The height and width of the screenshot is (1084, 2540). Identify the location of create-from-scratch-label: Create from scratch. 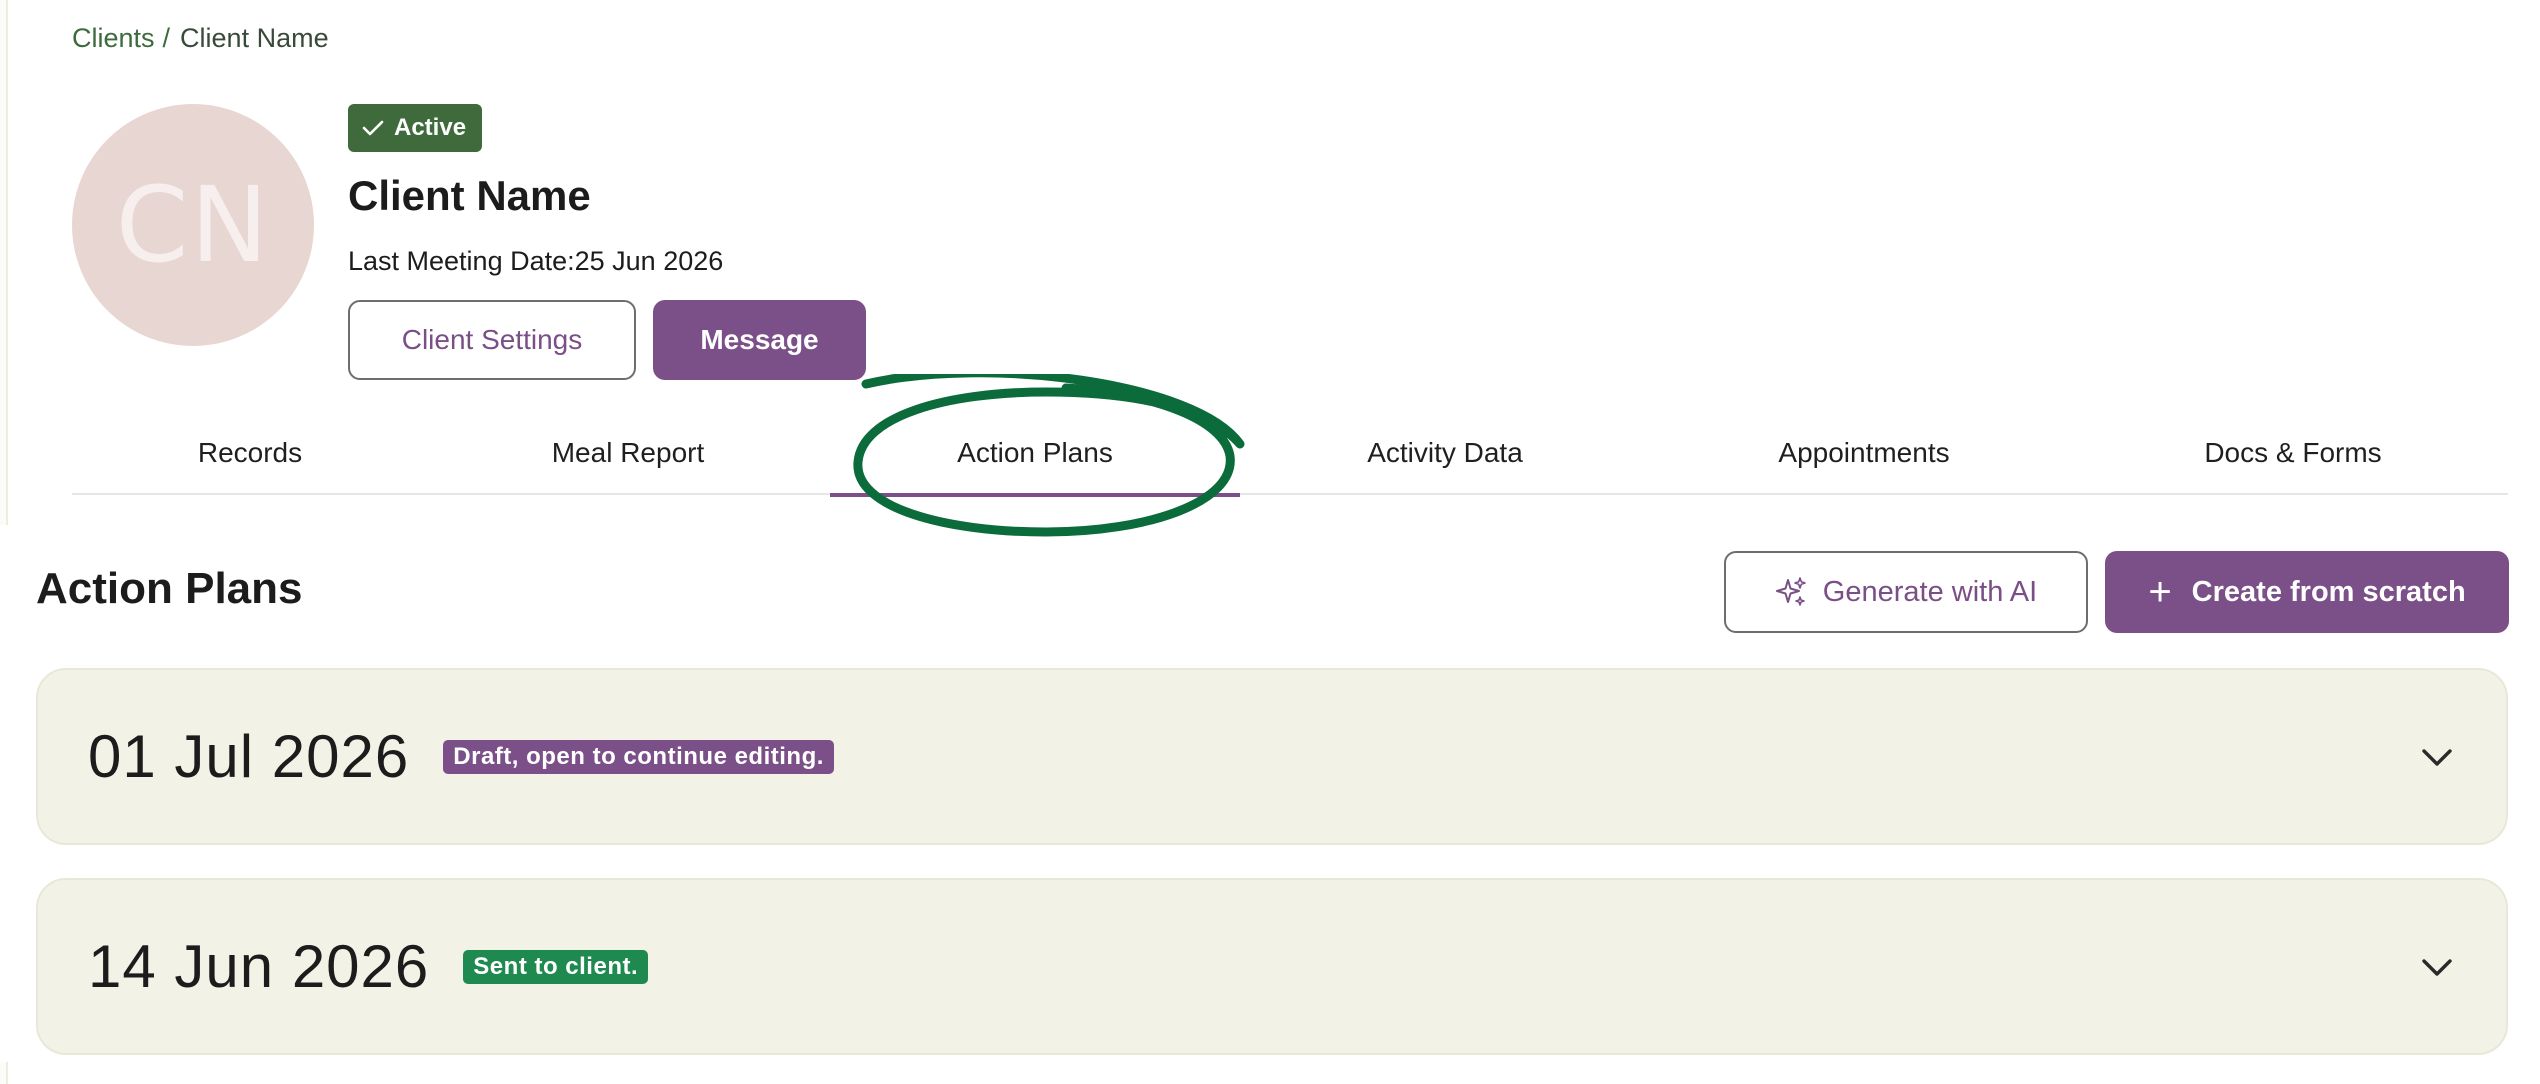
(2328, 591).